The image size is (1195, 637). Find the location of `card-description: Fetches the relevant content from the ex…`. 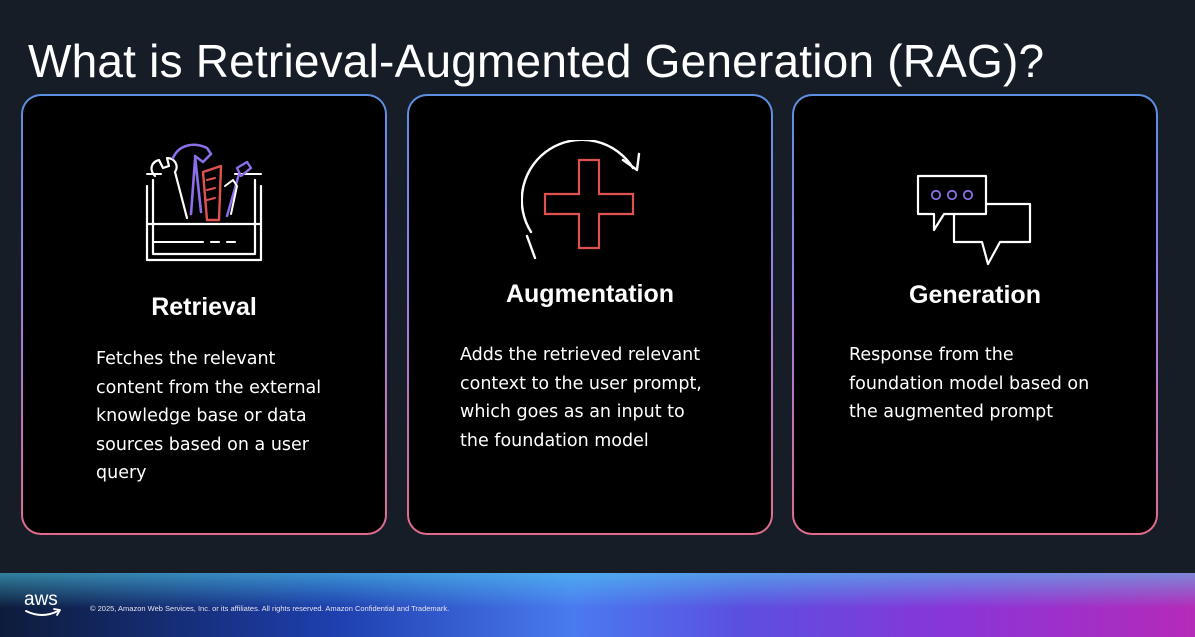

card-description: Fetches the relevant content from the ex… is located at coordinates (209, 416).